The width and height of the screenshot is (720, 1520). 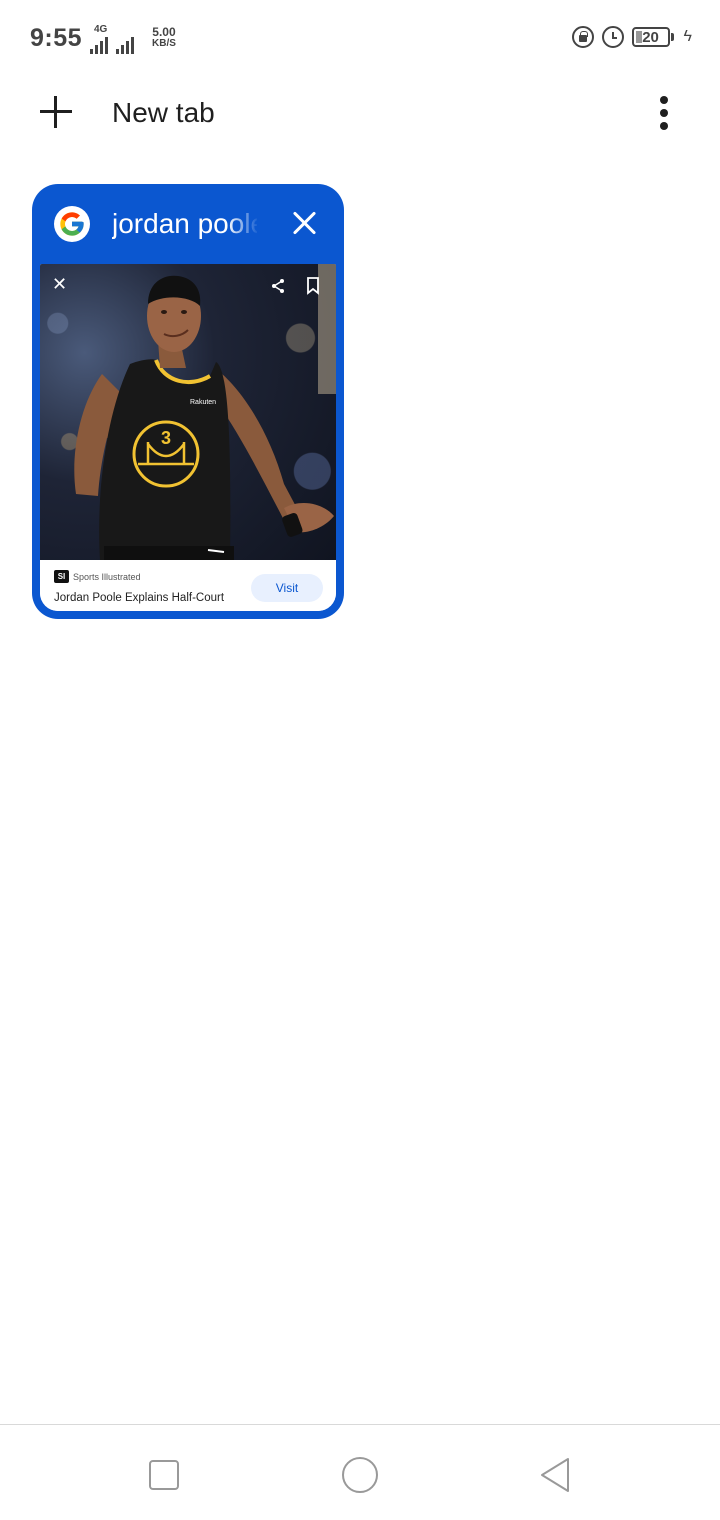 I want to click on status-right-icons: 20 ϟ, so click(x=631, y=37).